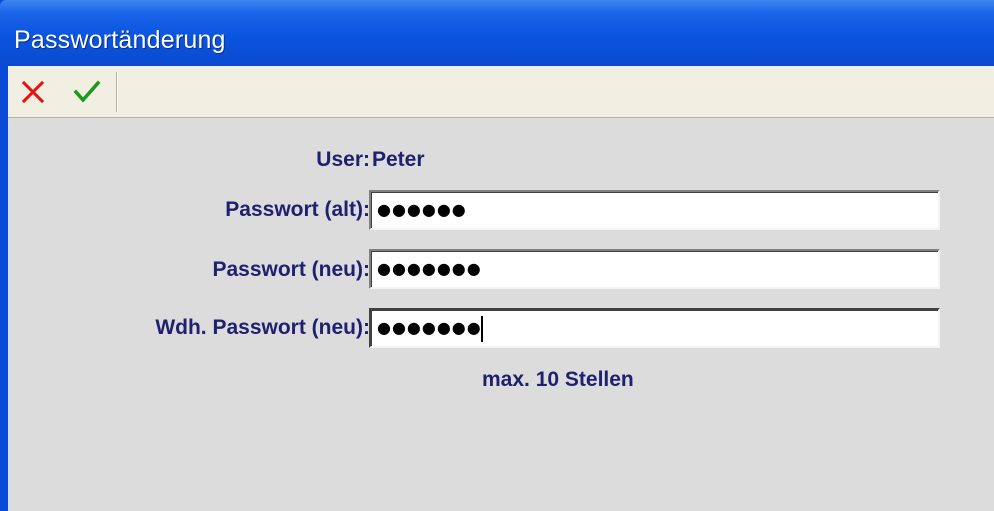 The width and height of the screenshot is (994, 511). I want to click on new-password-mask: ●●●●●●●, so click(429, 268).